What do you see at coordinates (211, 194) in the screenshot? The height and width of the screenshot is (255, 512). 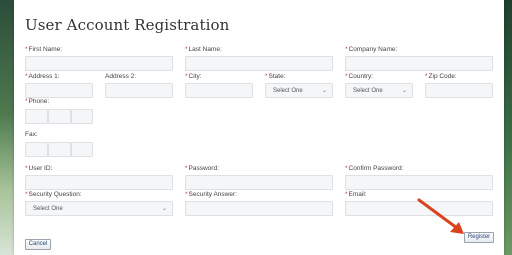 I see `security-answer-label: *Security Answer:` at bounding box center [211, 194].